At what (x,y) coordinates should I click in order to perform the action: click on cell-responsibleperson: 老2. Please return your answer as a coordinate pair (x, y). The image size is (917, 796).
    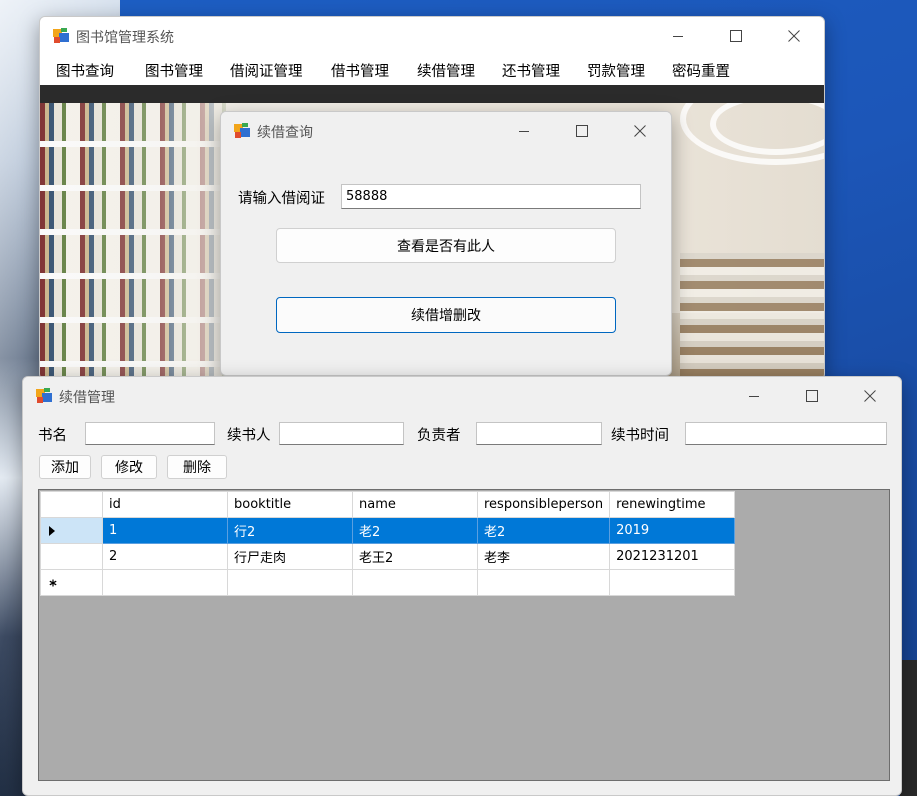
    Looking at the image, I should click on (543, 530).